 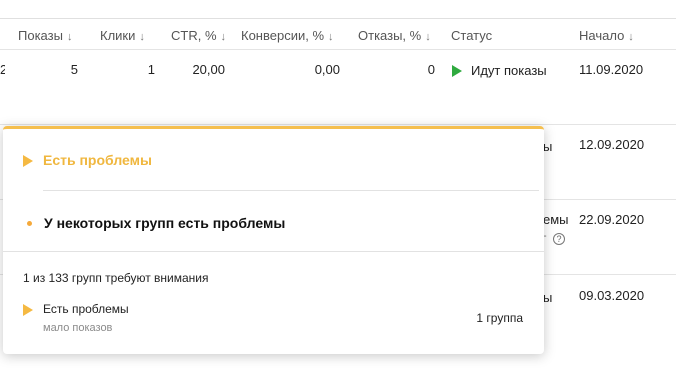 I want to click on warning-dot-icon, so click(x=29, y=223).